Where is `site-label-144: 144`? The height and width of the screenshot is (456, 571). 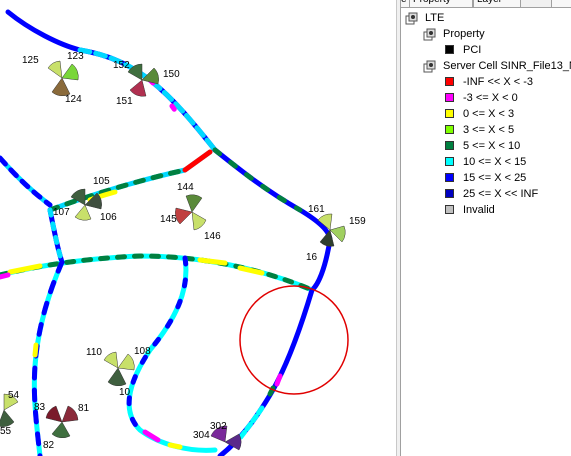
site-label-144: 144 is located at coordinates (185, 187).